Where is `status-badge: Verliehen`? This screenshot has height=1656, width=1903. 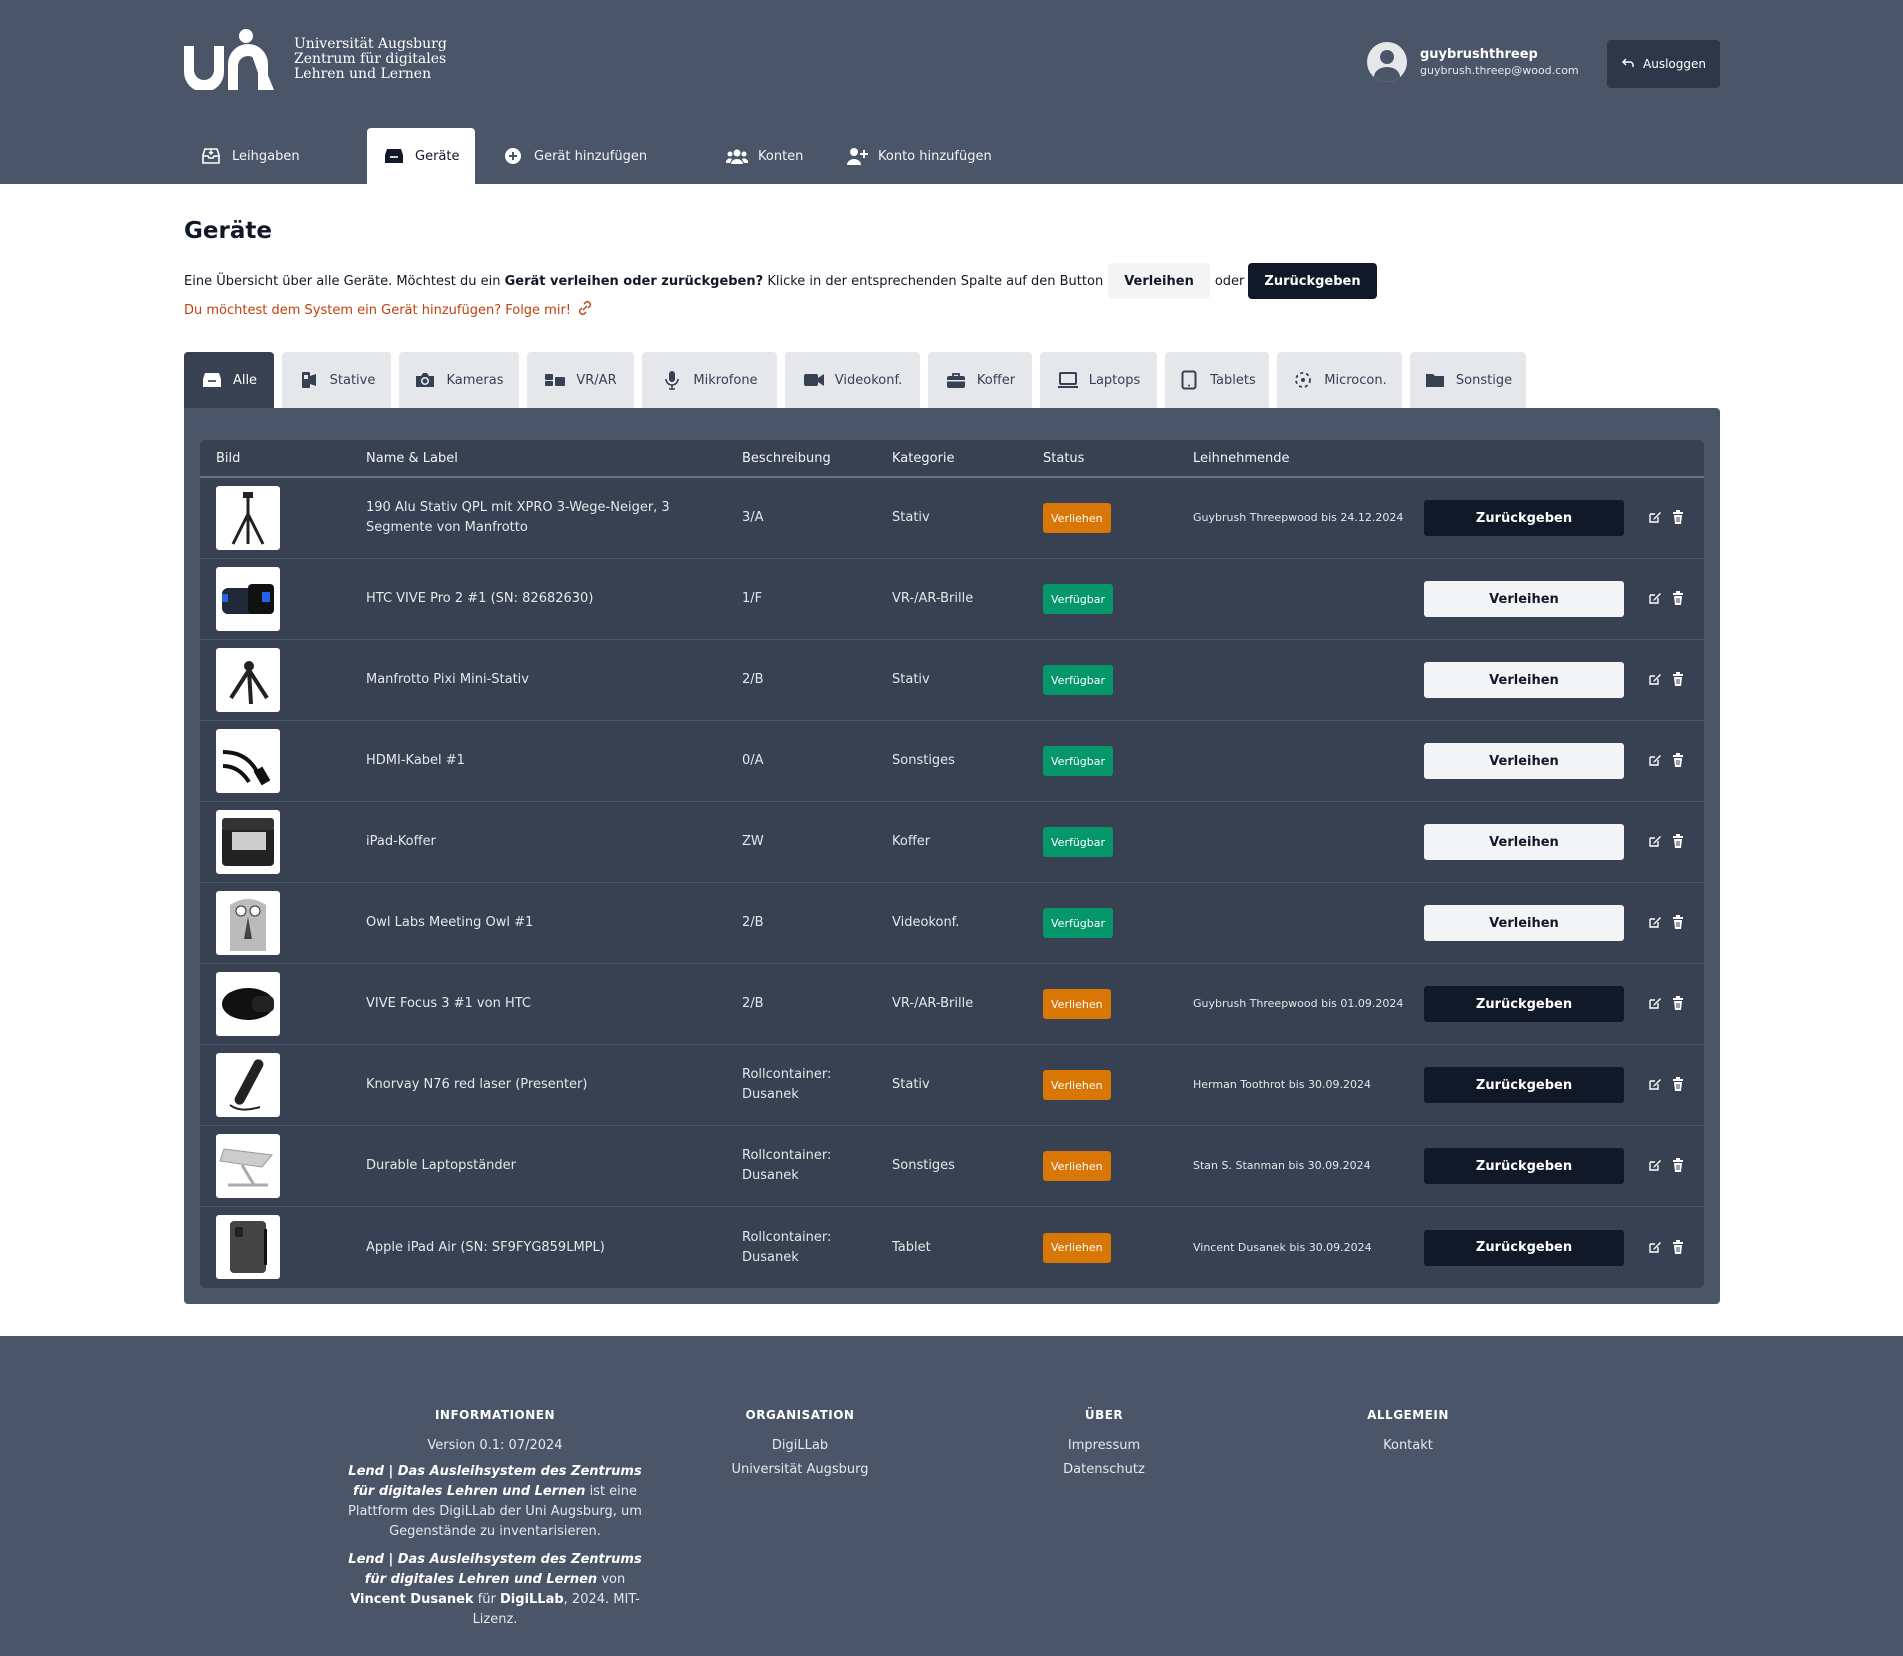 status-badge: Verliehen is located at coordinates (1077, 1166).